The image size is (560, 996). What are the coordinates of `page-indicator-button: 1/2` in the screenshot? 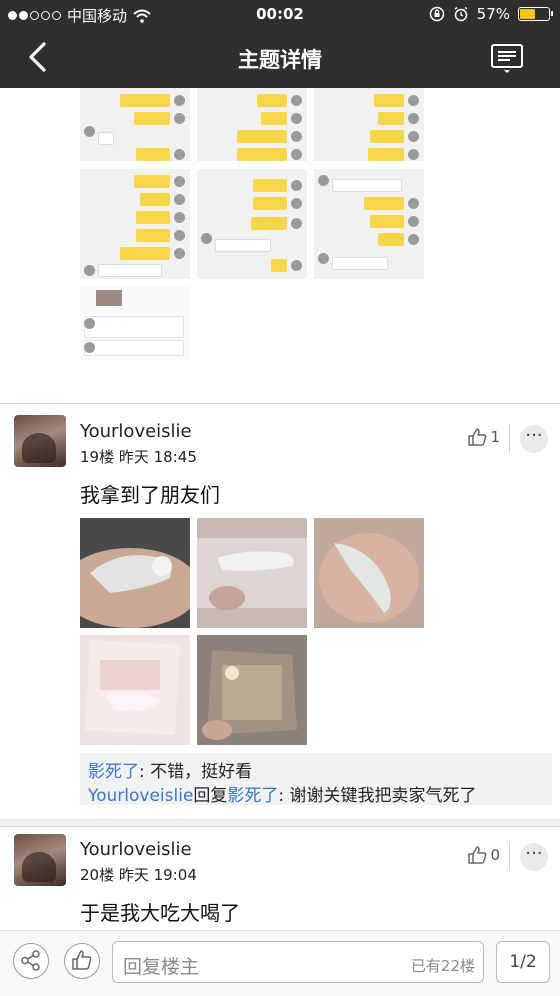 It's located at (523, 962).